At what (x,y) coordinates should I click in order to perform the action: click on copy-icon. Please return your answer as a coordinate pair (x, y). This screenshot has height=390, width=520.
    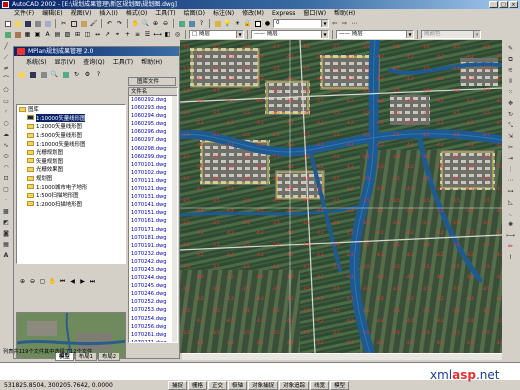
    Looking at the image, I should click on (73, 23).